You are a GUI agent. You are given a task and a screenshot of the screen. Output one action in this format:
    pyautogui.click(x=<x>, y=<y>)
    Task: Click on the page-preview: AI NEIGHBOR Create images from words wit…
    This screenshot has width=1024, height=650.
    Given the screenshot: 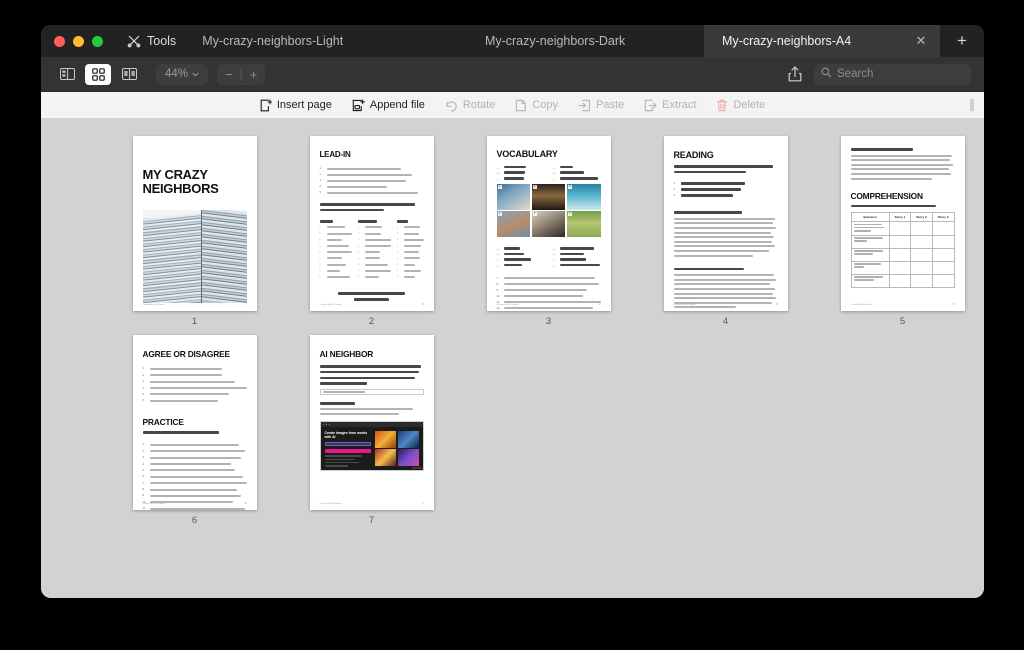 What is the action you would take?
    pyautogui.click(x=371, y=422)
    